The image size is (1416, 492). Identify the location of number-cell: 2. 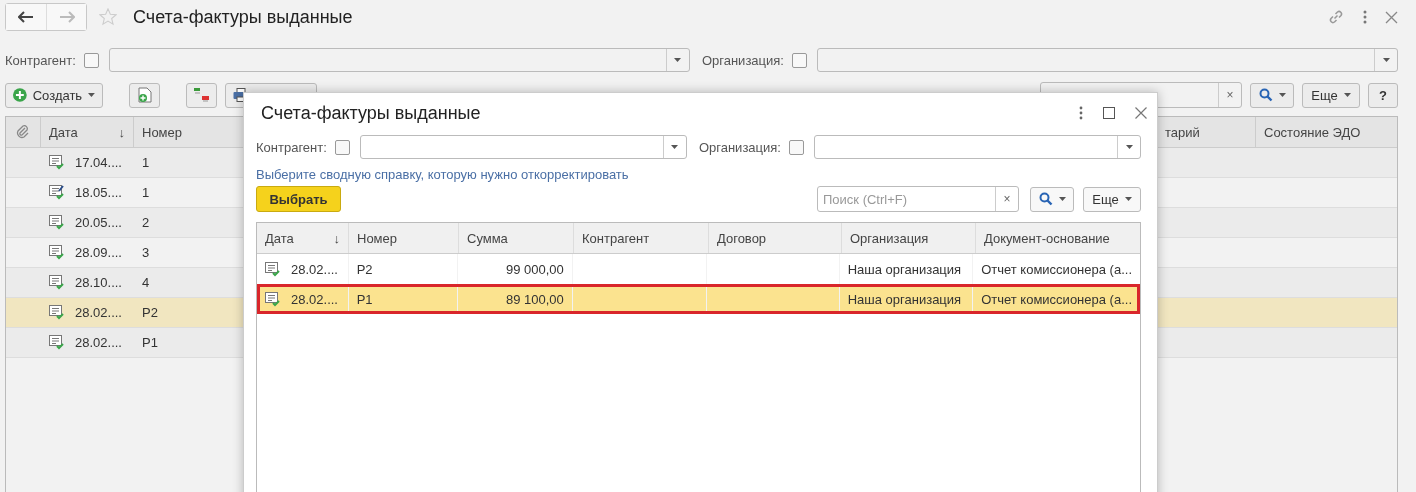
(146, 222).